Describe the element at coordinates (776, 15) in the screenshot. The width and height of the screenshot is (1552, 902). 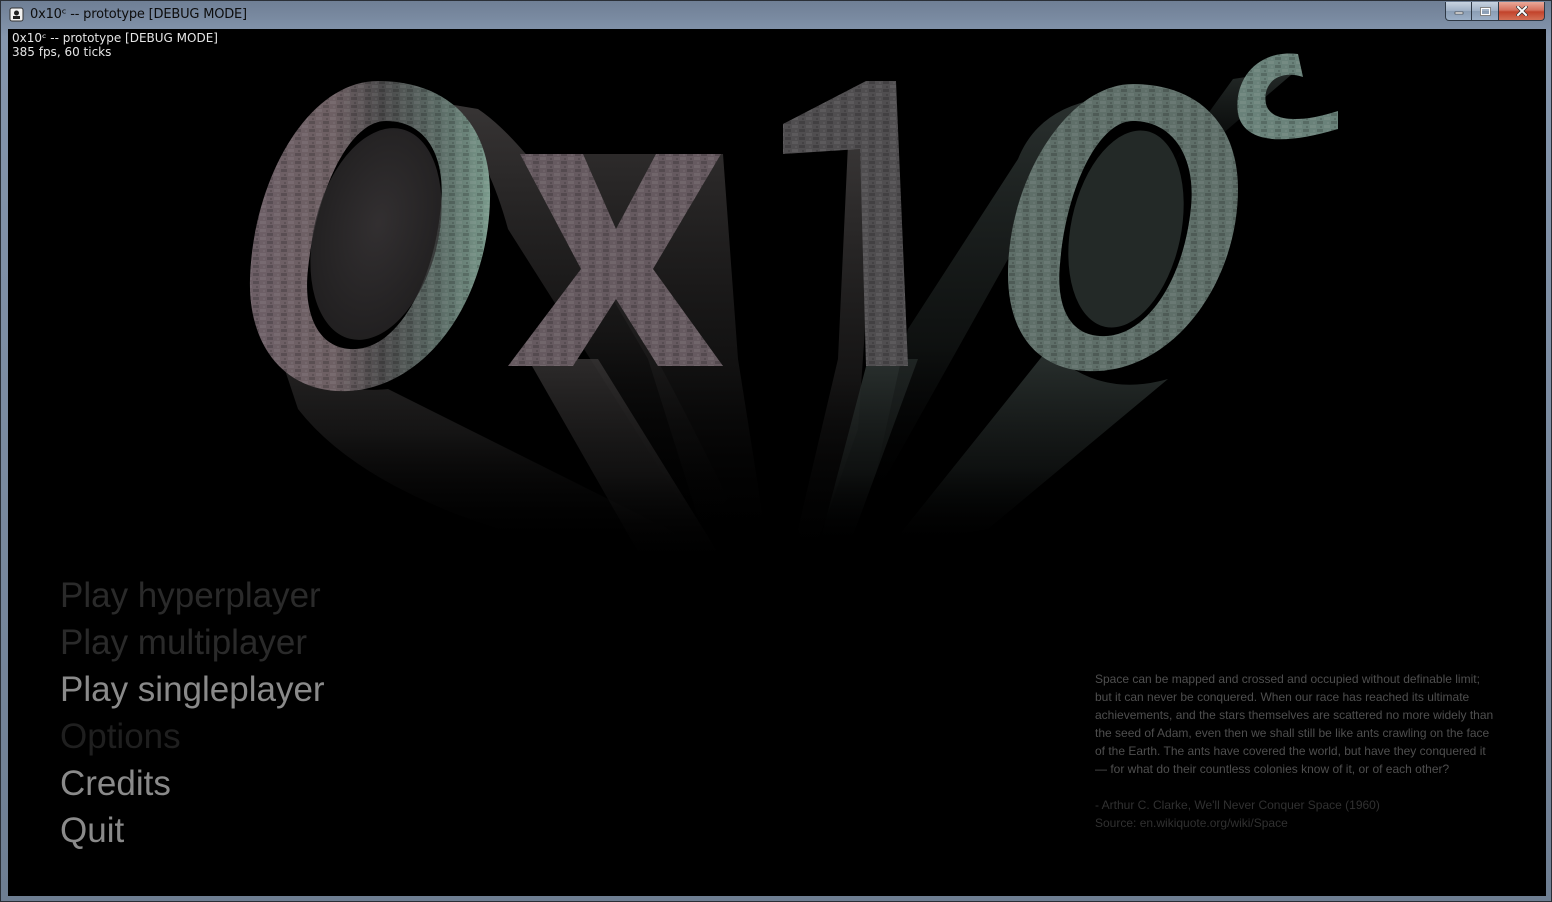
I see `title-bar: 0x10ᶜ -- prototype [DEBUG MODE]` at that location.